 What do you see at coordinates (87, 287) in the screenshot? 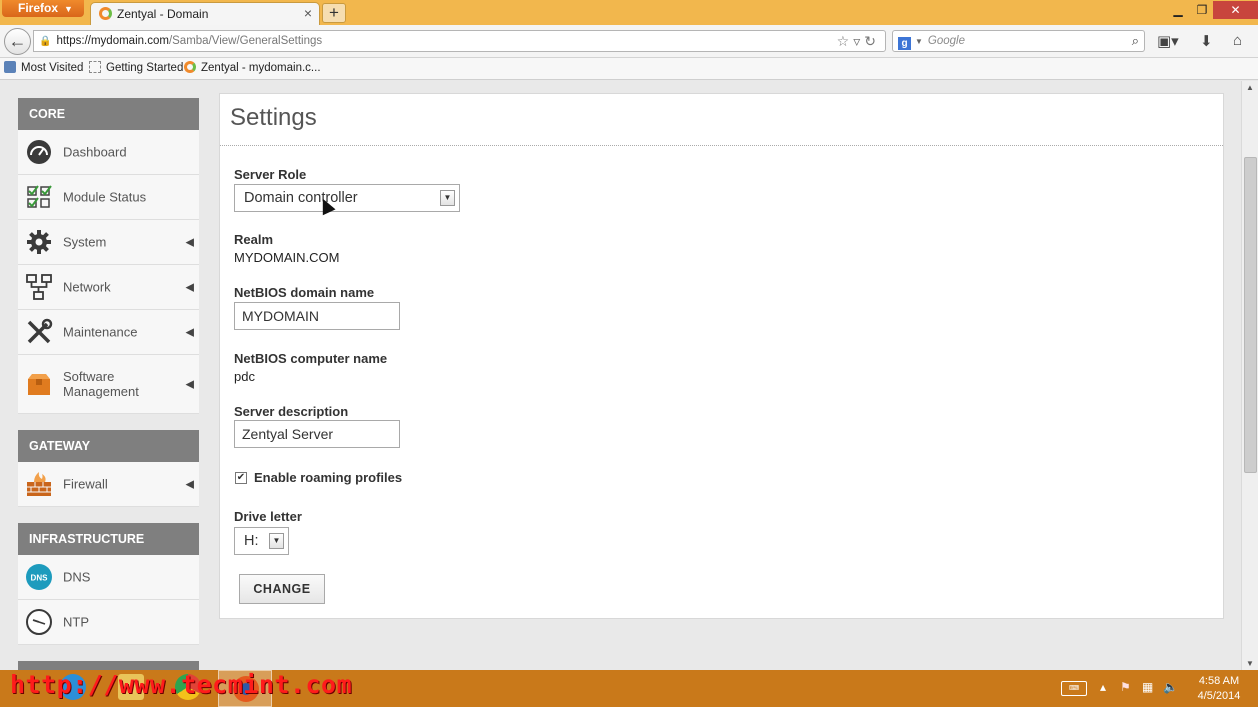
I see `sidebar-item-label: Network` at bounding box center [87, 287].